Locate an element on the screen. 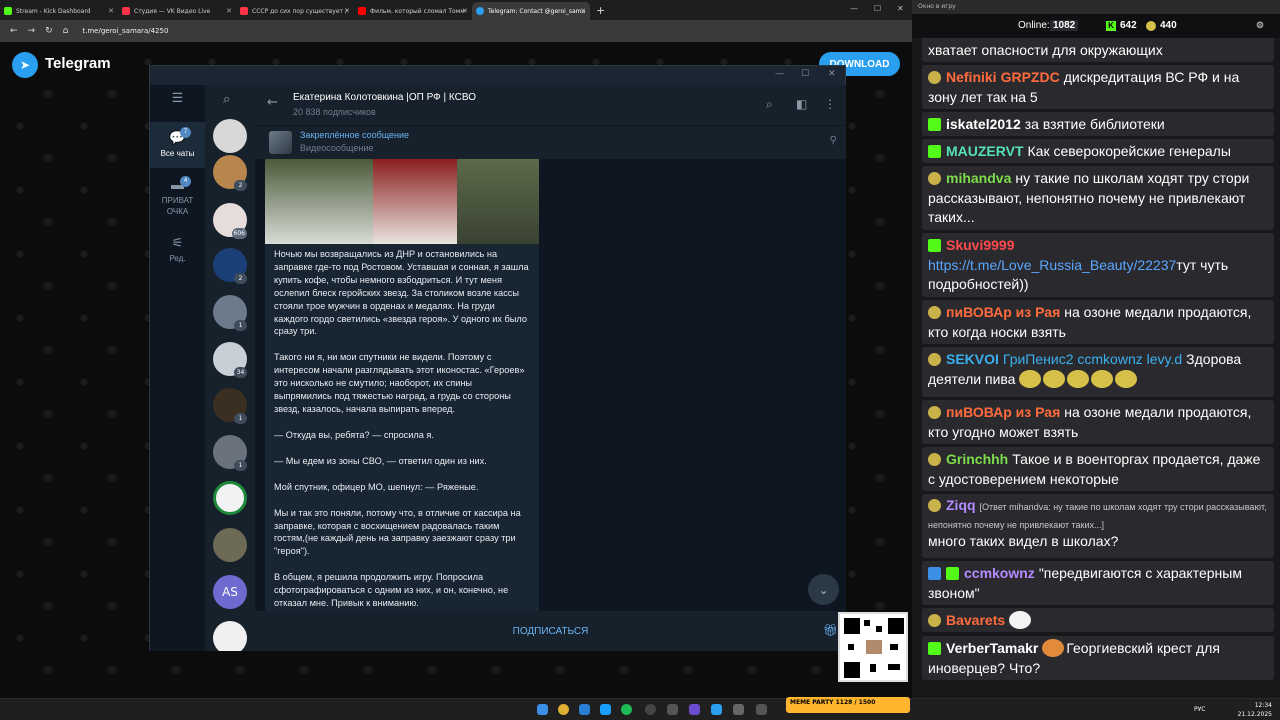 The height and width of the screenshot is (720, 1280). chat-username: mihandva is located at coordinates (978, 178).